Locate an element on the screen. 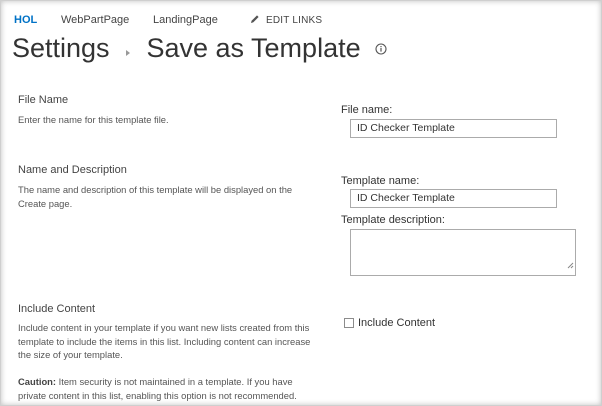 Image resolution: width=602 pixels, height=406 pixels. caution-label: Caution: is located at coordinates (37, 381).